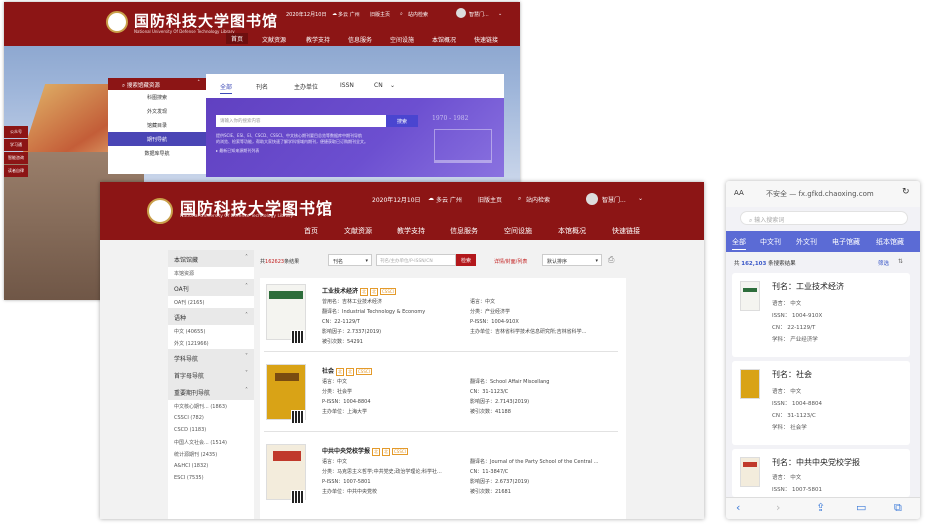 The width and height of the screenshot is (926, 524). What do you see at coordinates (16, 132) in the screenshot?
I see `side-link-wechat: 公众号` at bounding box center [16, 132].